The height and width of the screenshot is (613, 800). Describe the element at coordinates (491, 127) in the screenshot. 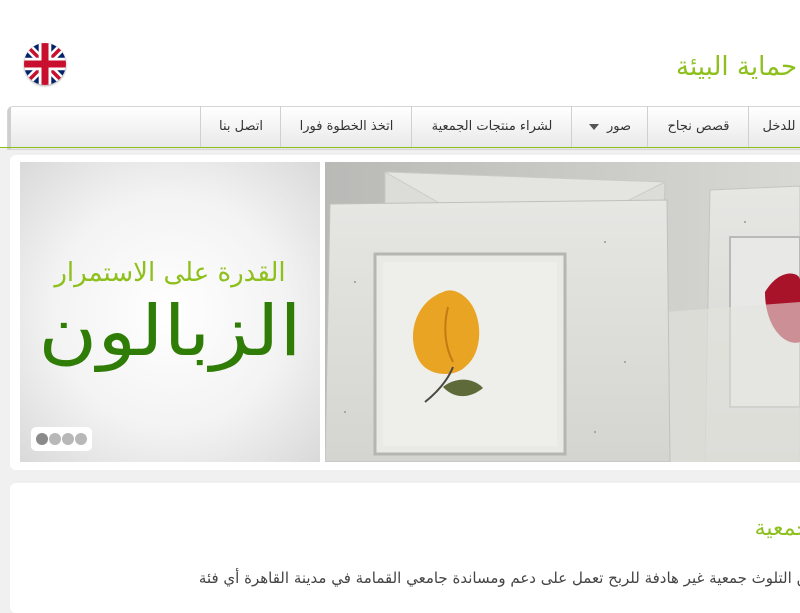

I see `nav-item-buy-products: لشراء منتجات الجمعية` at that location.